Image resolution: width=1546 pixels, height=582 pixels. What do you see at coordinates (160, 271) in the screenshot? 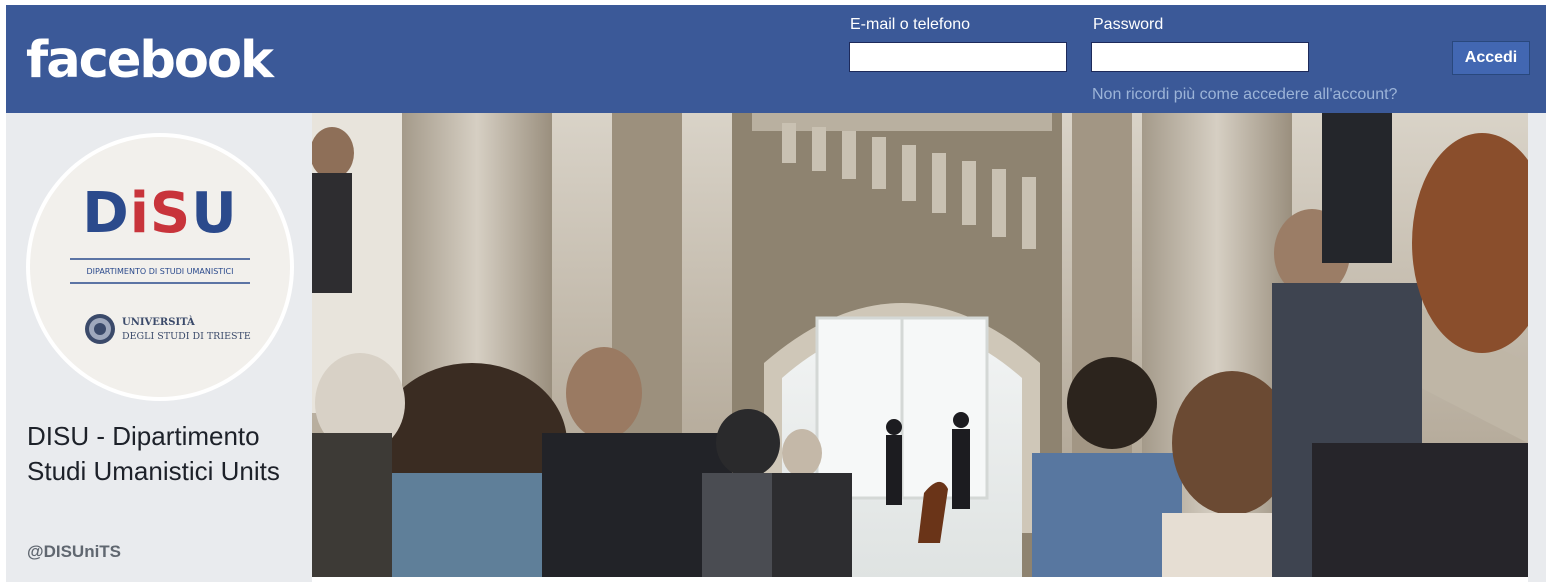
I see `department-line: DIPARTIMENTO DI STUDI UMANISTICI` at bounding box center [160, 271].